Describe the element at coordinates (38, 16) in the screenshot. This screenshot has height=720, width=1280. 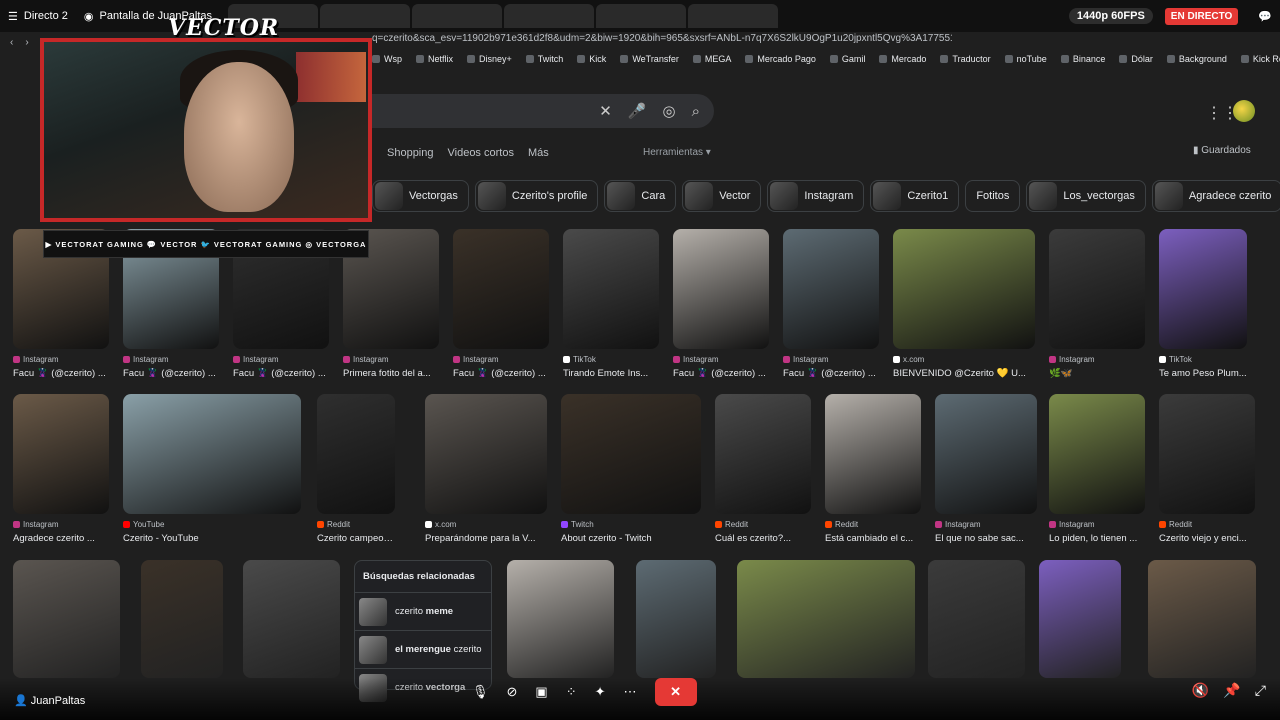
I see `channel-selector: ☰ Directo 2` at that location.